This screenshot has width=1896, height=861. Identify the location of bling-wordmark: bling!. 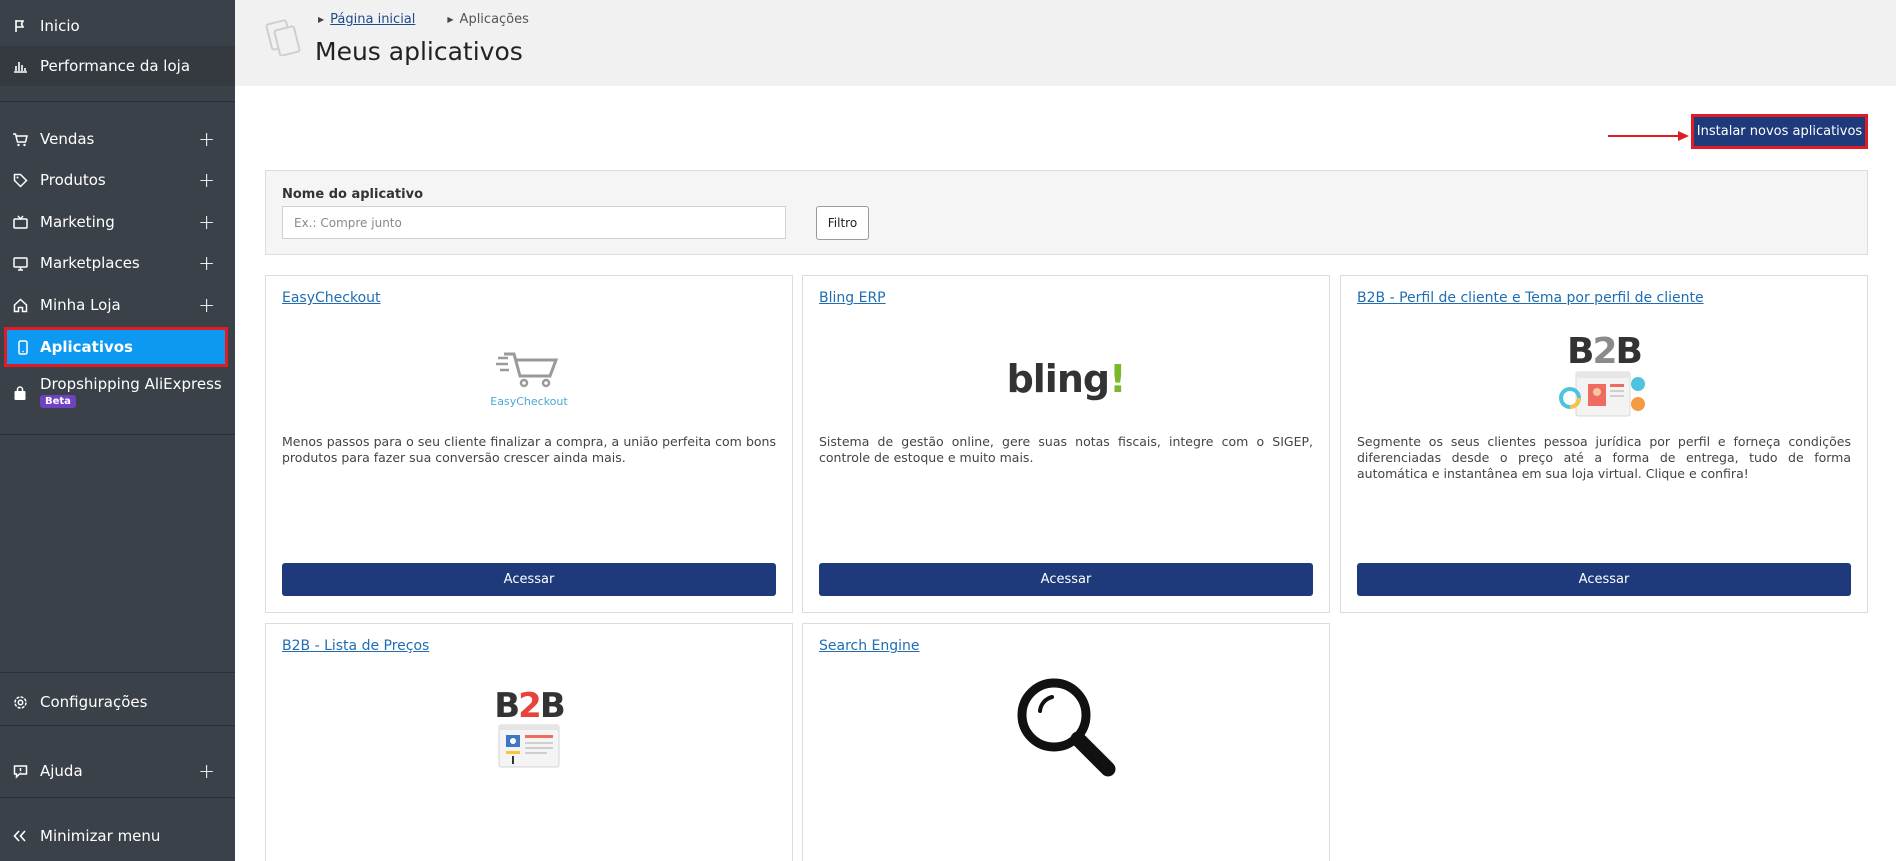
(1066, 379).